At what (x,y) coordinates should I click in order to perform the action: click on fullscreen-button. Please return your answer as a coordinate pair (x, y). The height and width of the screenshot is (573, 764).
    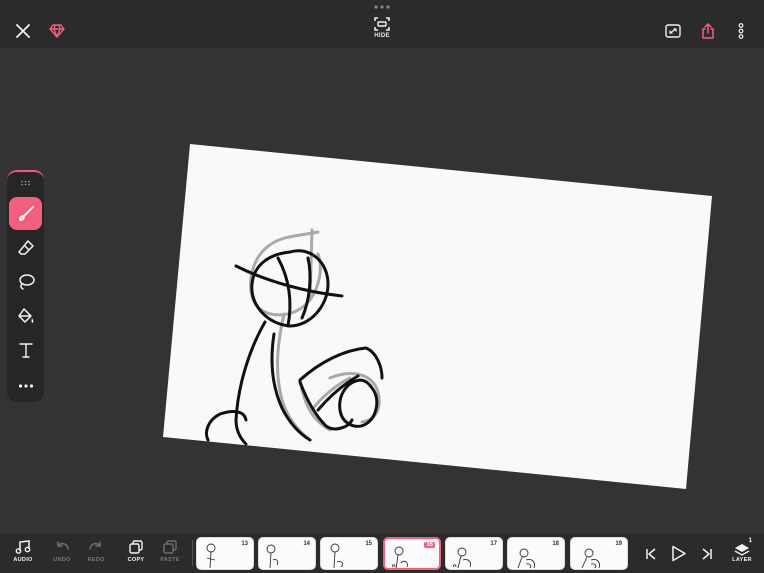
    Looking at the image, I should click on (673, 31).